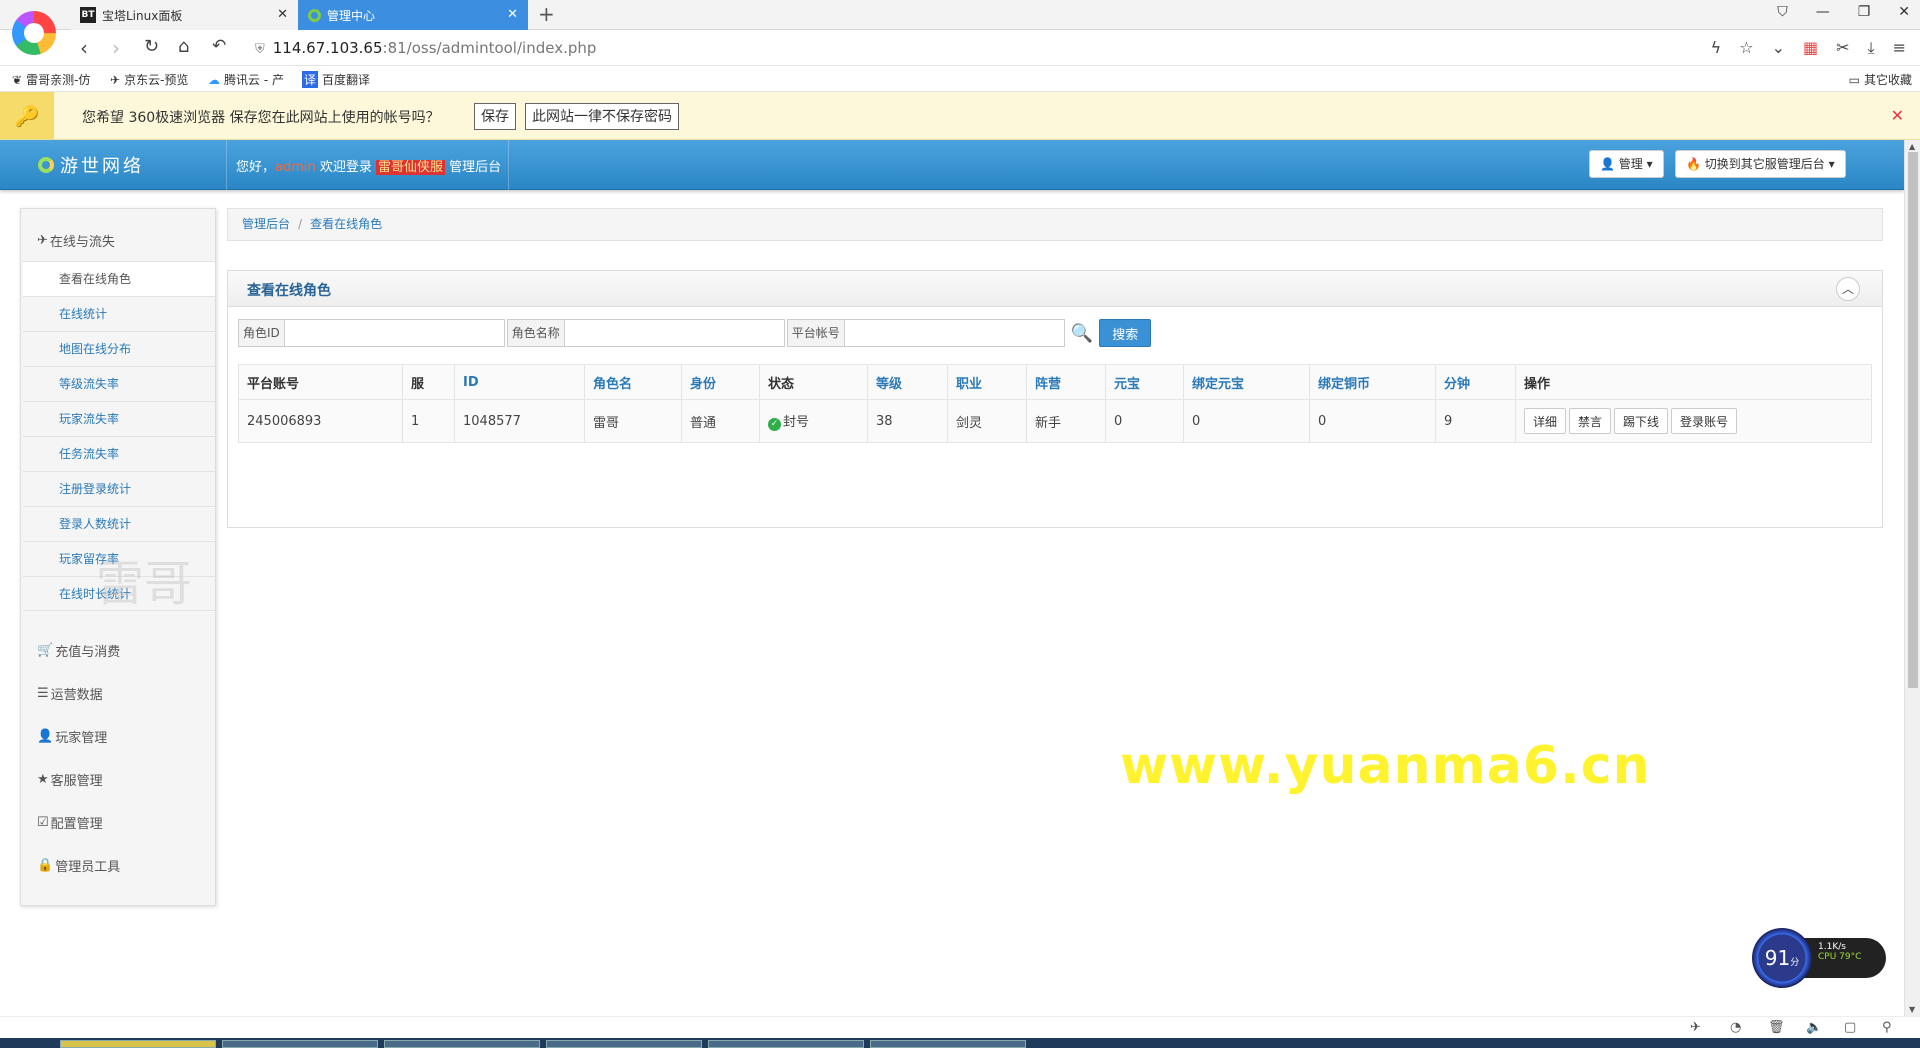 Image resolution: width=1920 pixels, height=1048 pixels. Describe the element at coordinates (78, 650) in the screenshot. I see `sidebar-group-recharge: 🛒 充值与消费` at that location.